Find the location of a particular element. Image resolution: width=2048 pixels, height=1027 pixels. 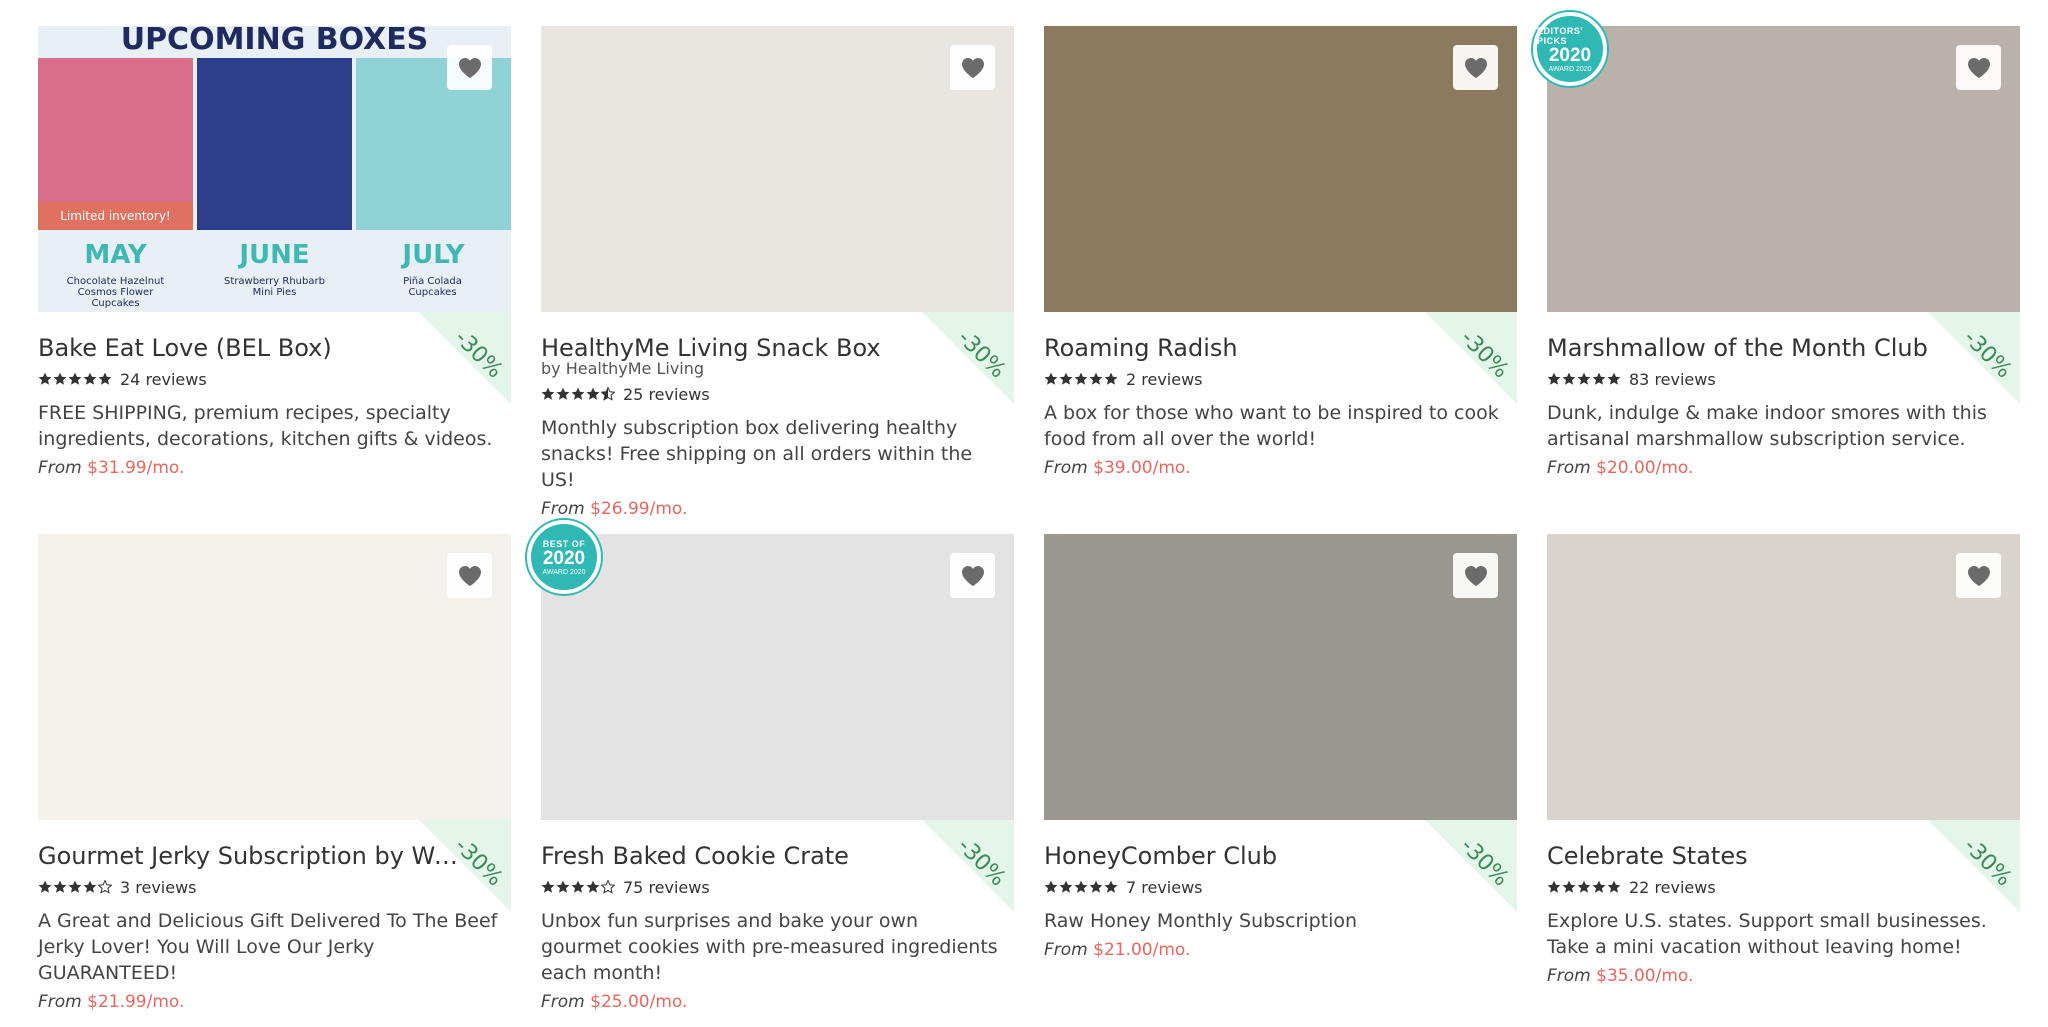

price-amount: $35.00/mo. is located at coordinates (1645, 976).